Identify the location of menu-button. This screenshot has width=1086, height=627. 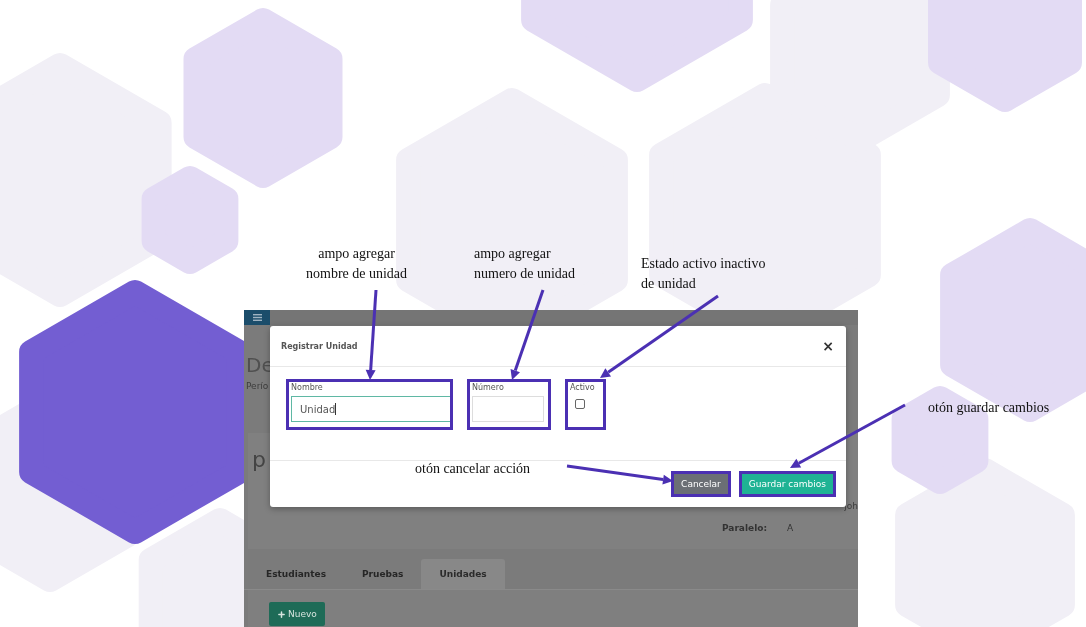
(257, 317).